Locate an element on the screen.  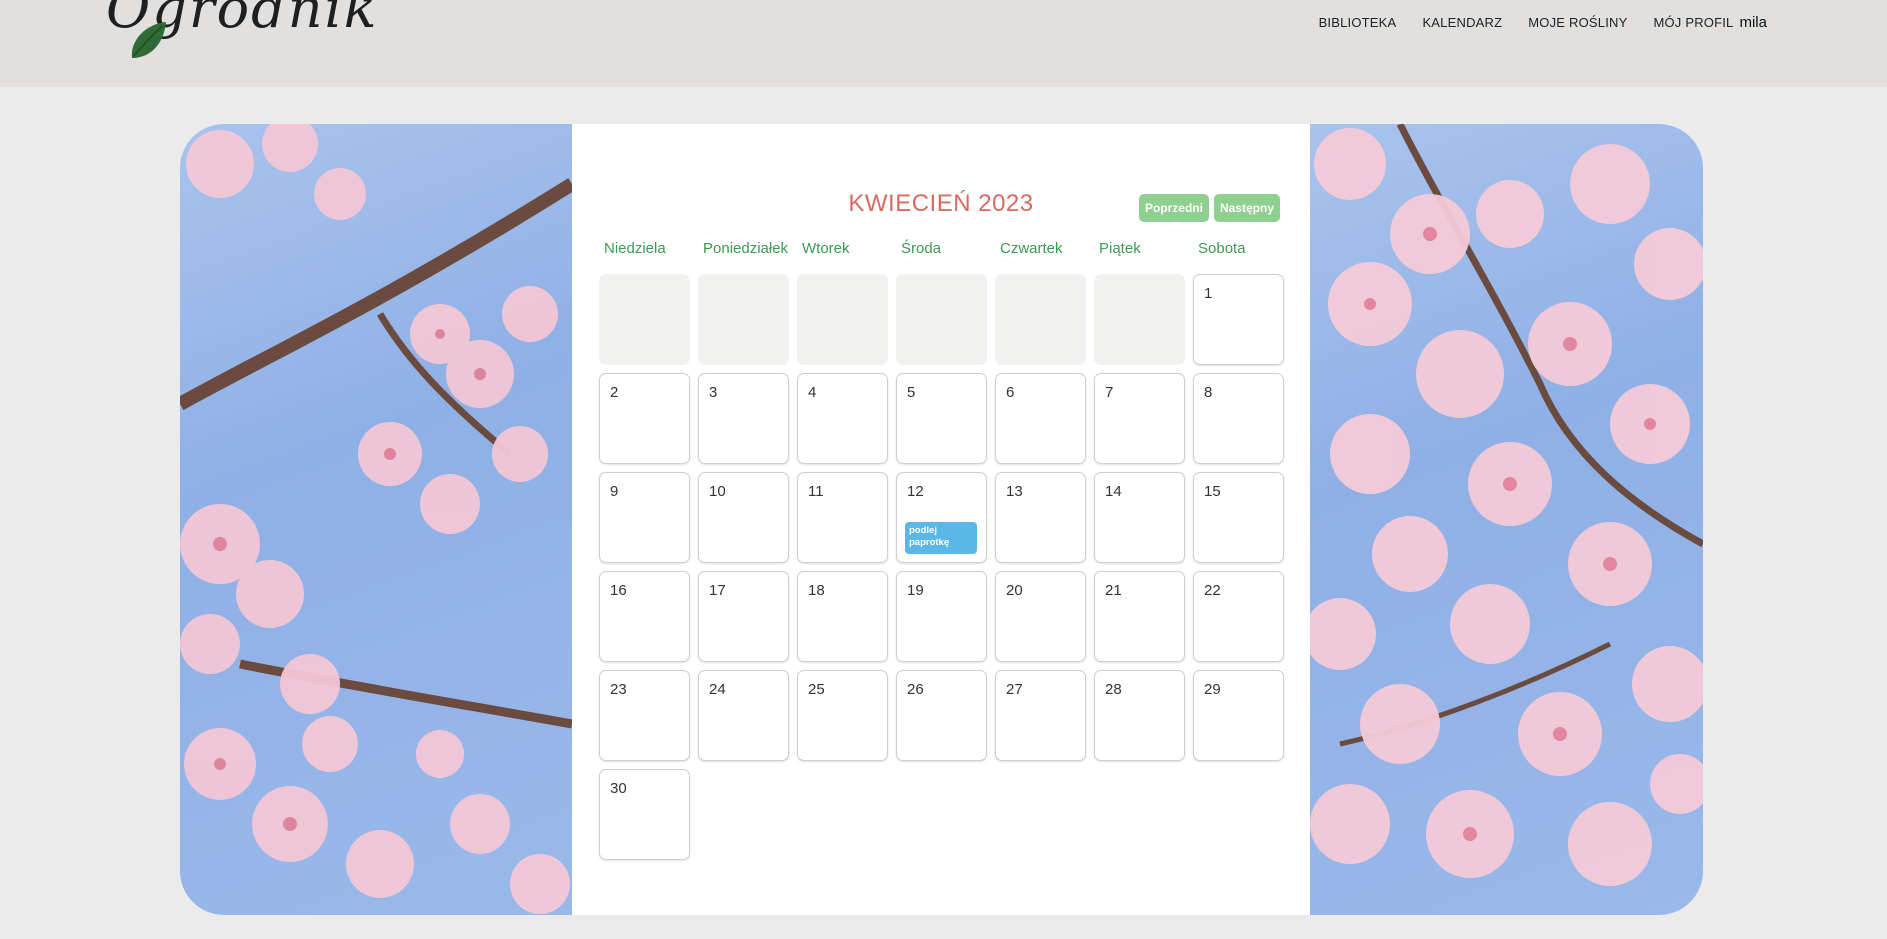
day-number: 12 is located at coordinates (915, 491).